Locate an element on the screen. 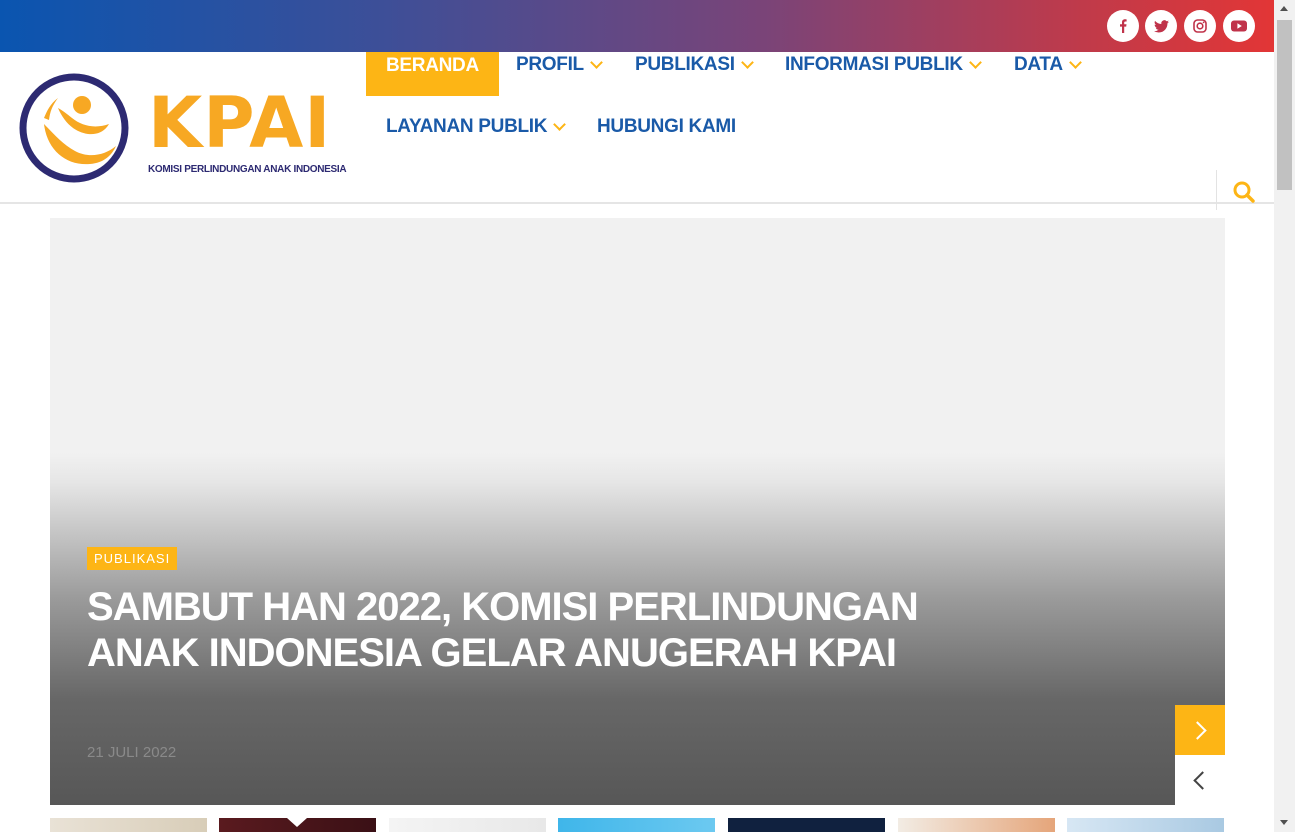 This screenshot has height=832, width=1295. nav-hubungi-kami: HUBUNGI KAMI is located at coordinates (666, 127).